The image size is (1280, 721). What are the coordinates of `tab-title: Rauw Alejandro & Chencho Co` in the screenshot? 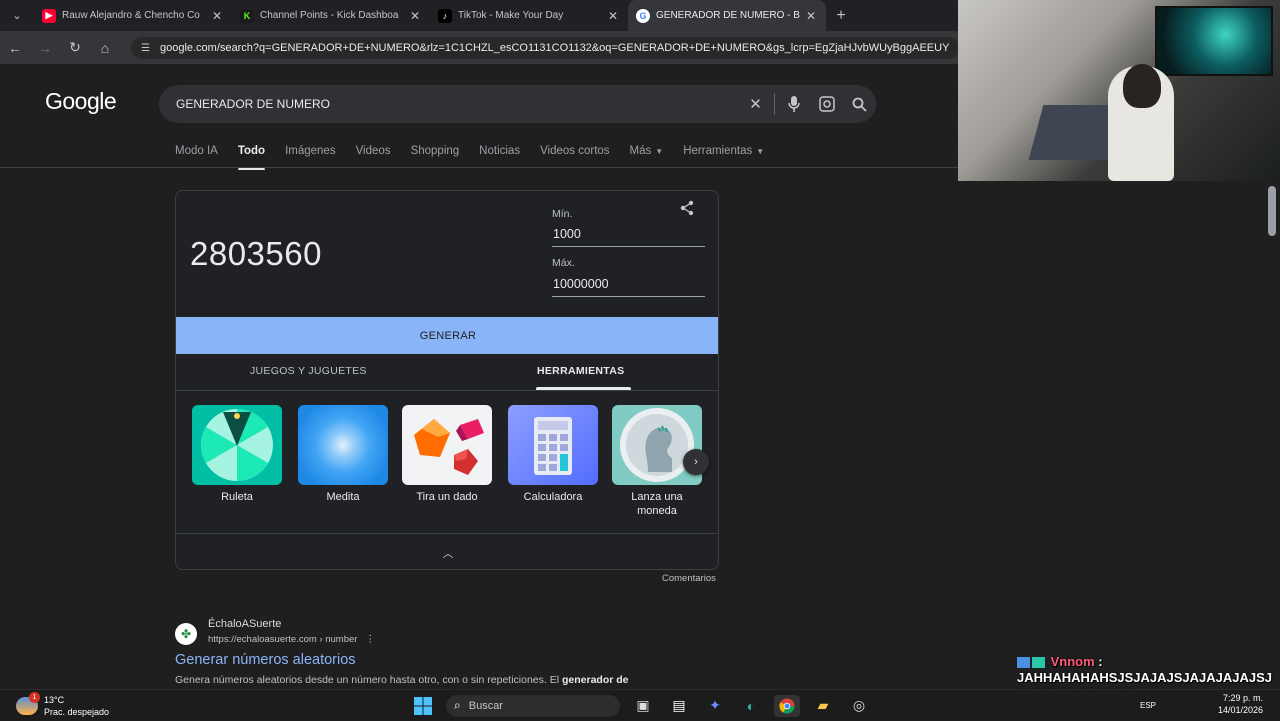 It's located at (131, 15).